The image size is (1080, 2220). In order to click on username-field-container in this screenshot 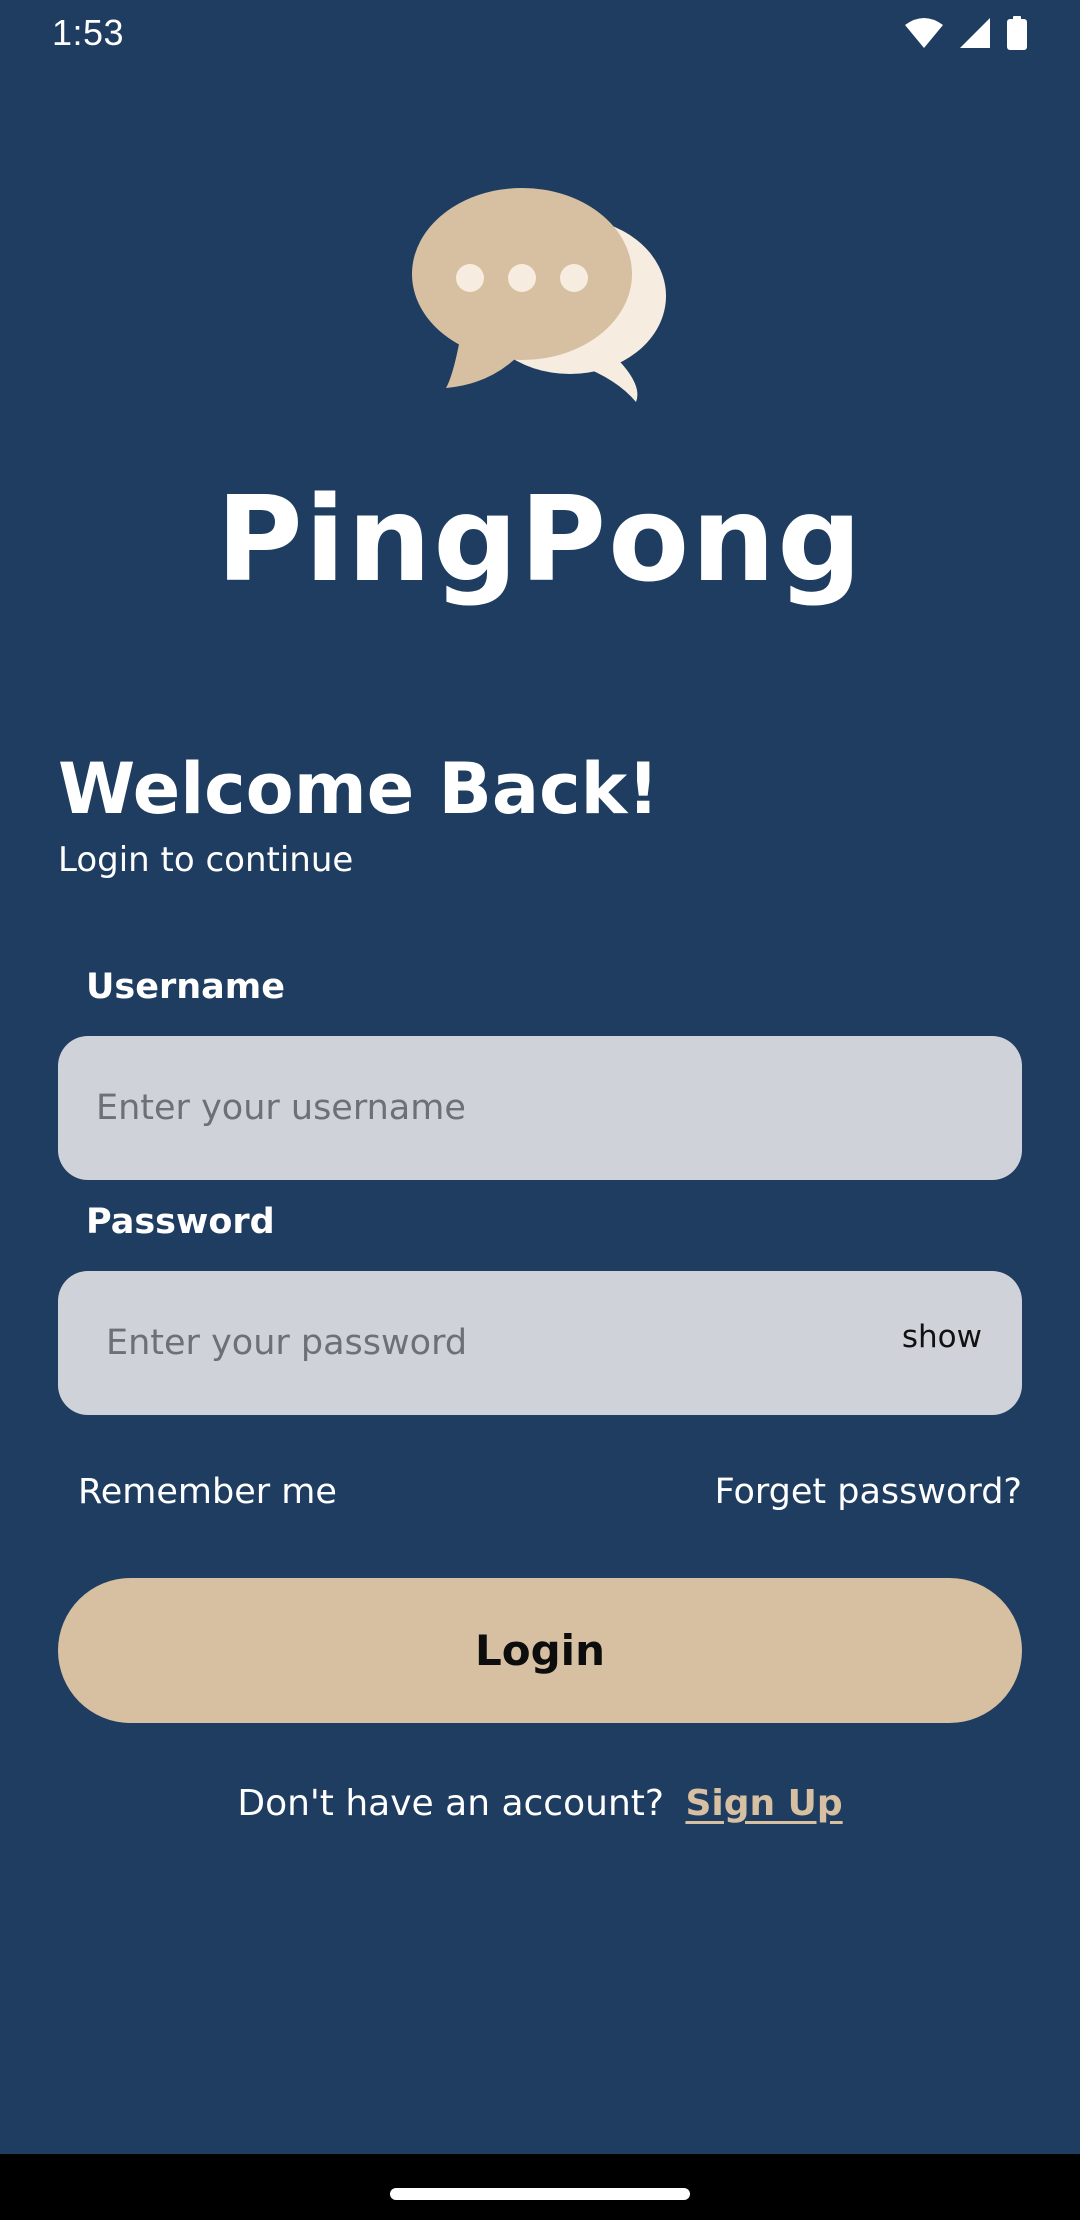, I will do `click(540, 1108)`.